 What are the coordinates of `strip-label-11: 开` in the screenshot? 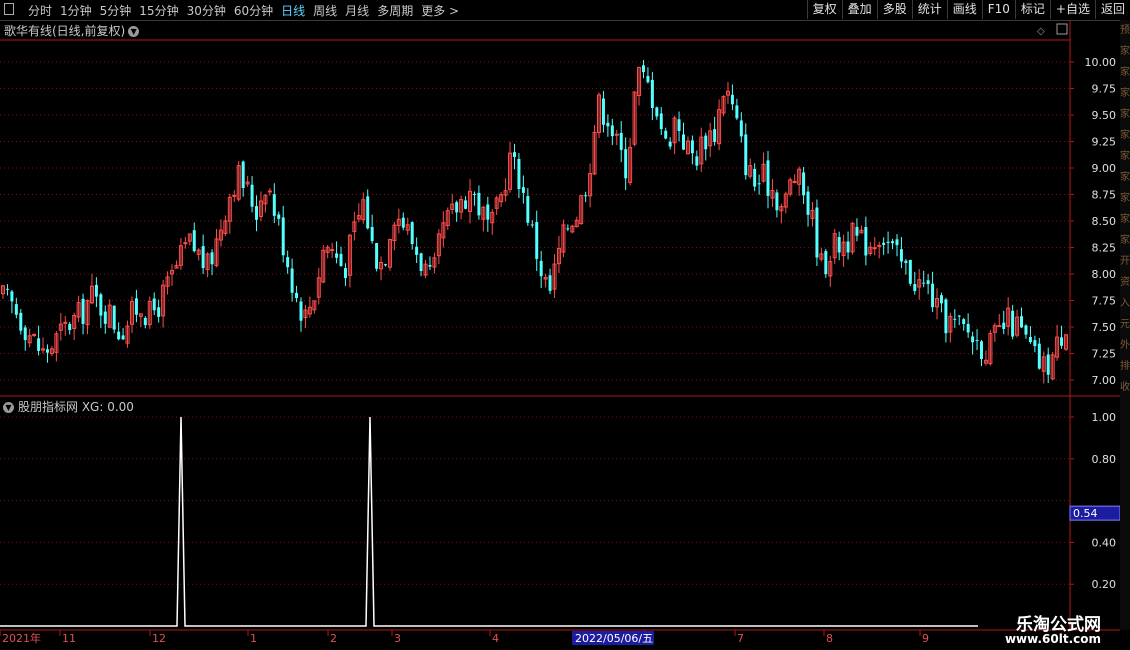 It's located at (1125, 261).